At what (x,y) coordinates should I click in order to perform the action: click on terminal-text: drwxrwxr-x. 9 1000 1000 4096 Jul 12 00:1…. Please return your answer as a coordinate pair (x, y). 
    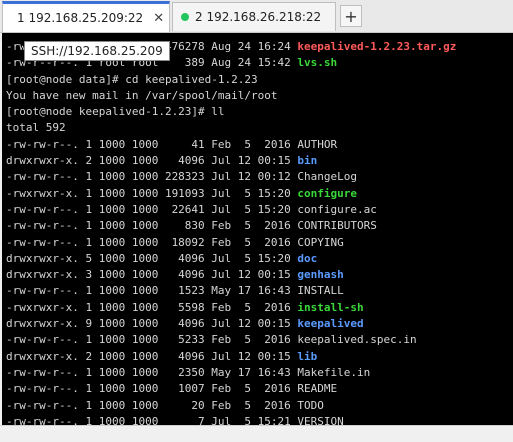
    Looking at the image, I should click on (152, 324).